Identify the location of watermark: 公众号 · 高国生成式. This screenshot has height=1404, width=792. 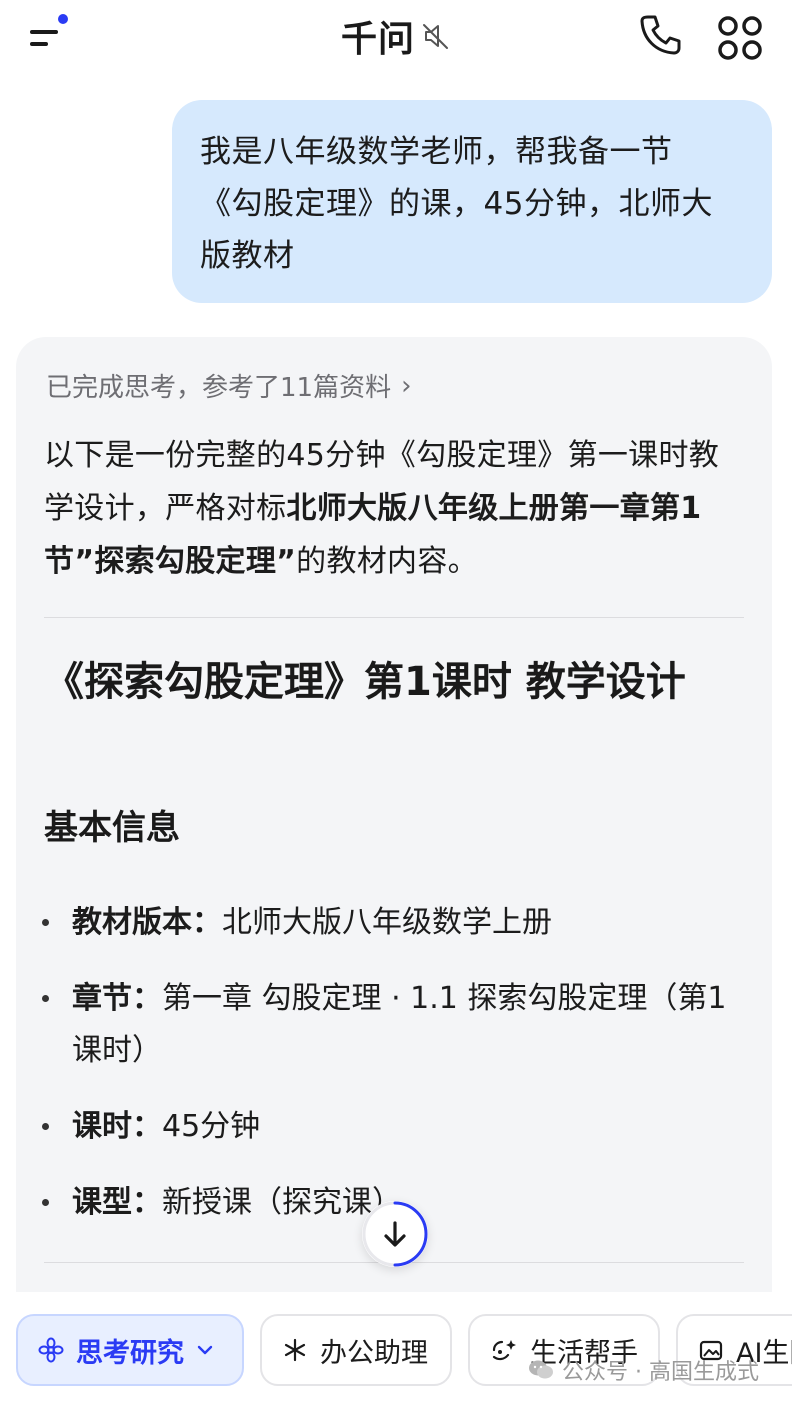
(643, 1370).